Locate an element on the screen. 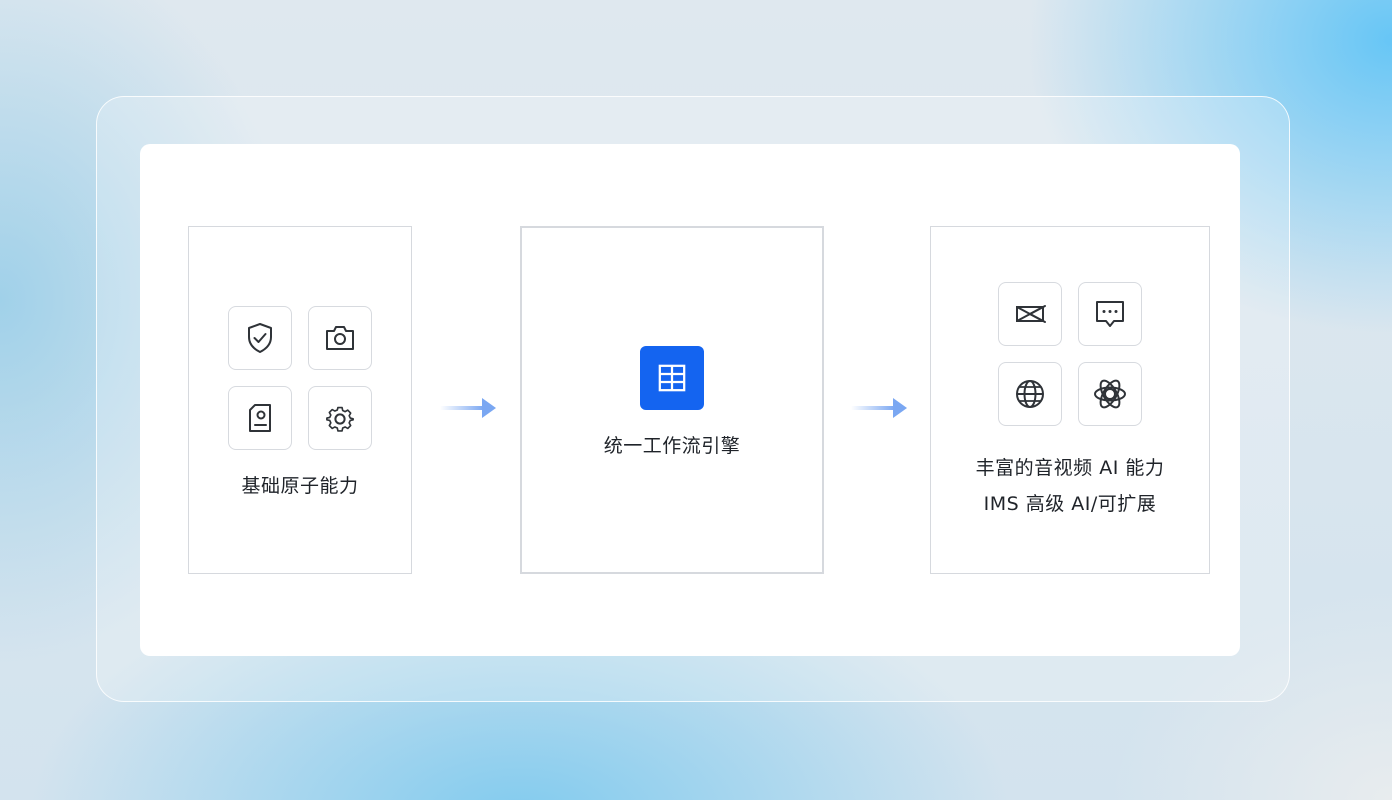 This screenshot has height=800, width=1392. globe-icon is located at coordinates (1030, 394).